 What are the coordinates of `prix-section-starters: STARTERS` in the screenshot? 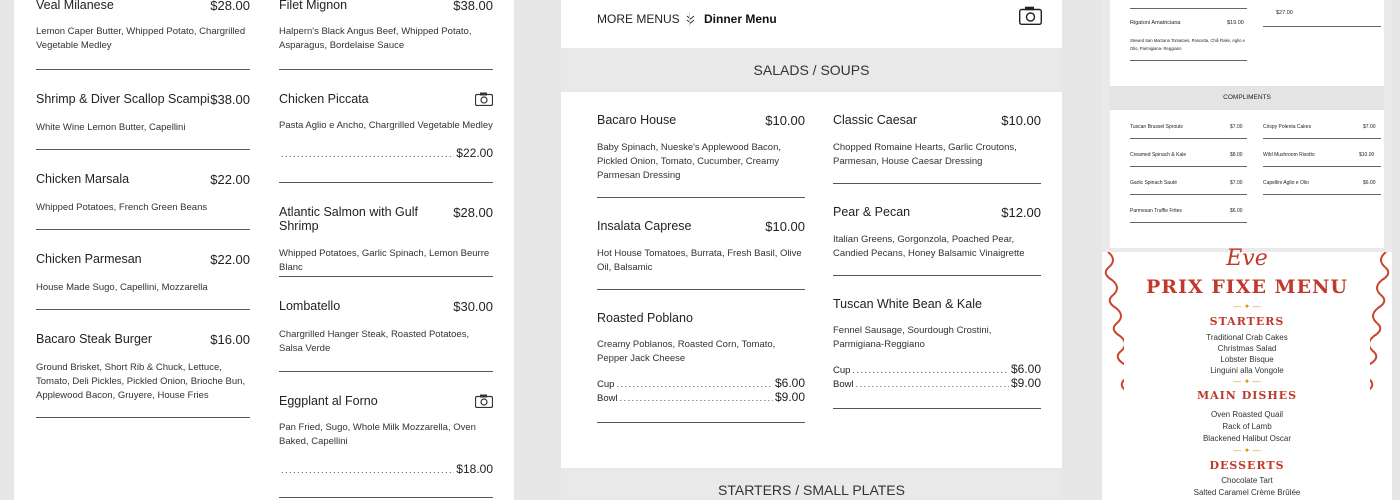 It's located at (1247, 321).